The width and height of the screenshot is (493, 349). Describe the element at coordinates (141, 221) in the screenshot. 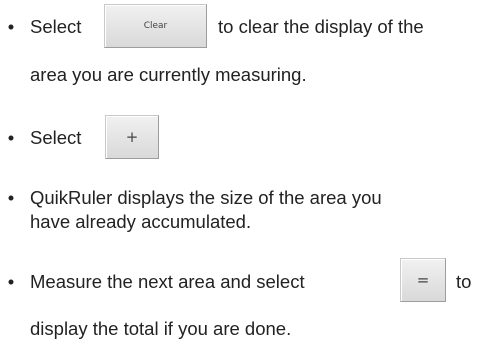

I see `step-3-line-2: have already accumulated.` at that location.